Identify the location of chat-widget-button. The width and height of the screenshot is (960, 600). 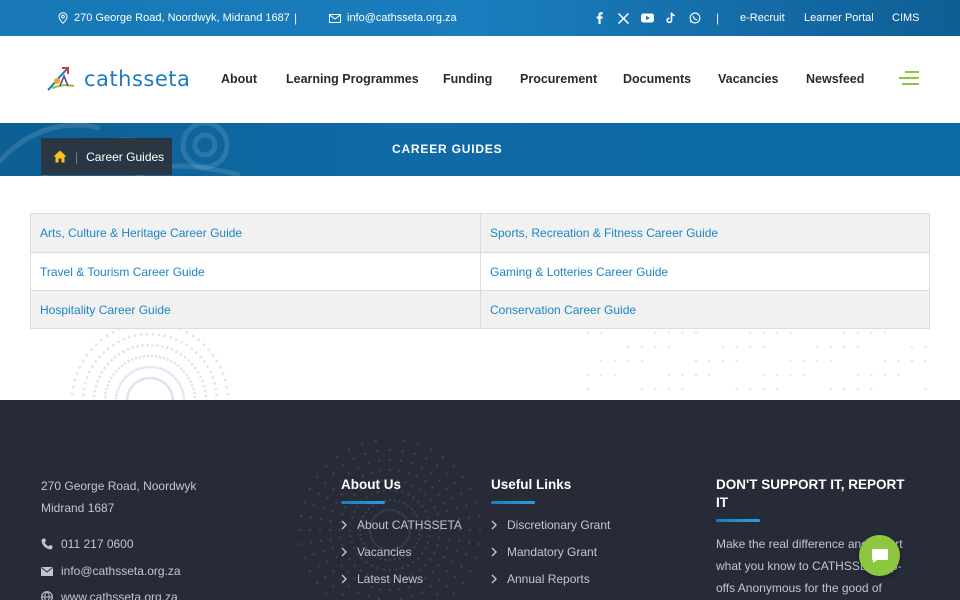
(879, 555).